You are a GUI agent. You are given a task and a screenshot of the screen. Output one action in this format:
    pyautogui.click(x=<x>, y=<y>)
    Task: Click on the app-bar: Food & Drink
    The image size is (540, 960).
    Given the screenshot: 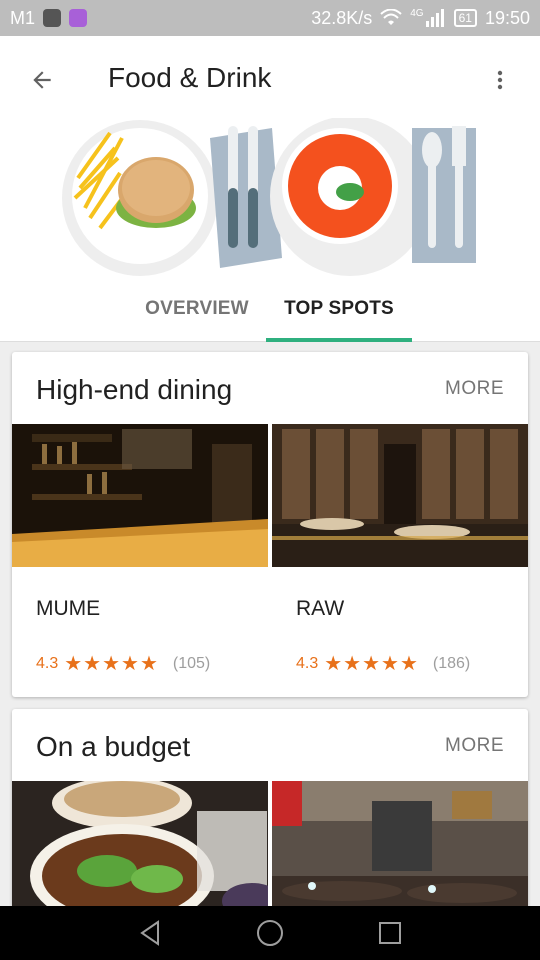 What is the action you would take?
    pyautogui.click(x=270, y=79)
    